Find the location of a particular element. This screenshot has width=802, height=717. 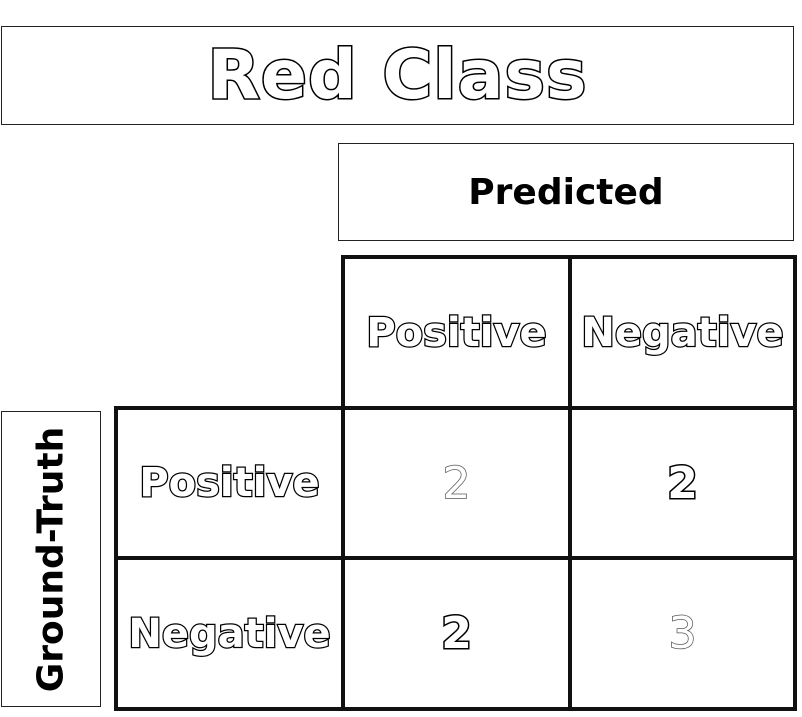

cell-true-positive: 2 is located at coordinates (456, 483).